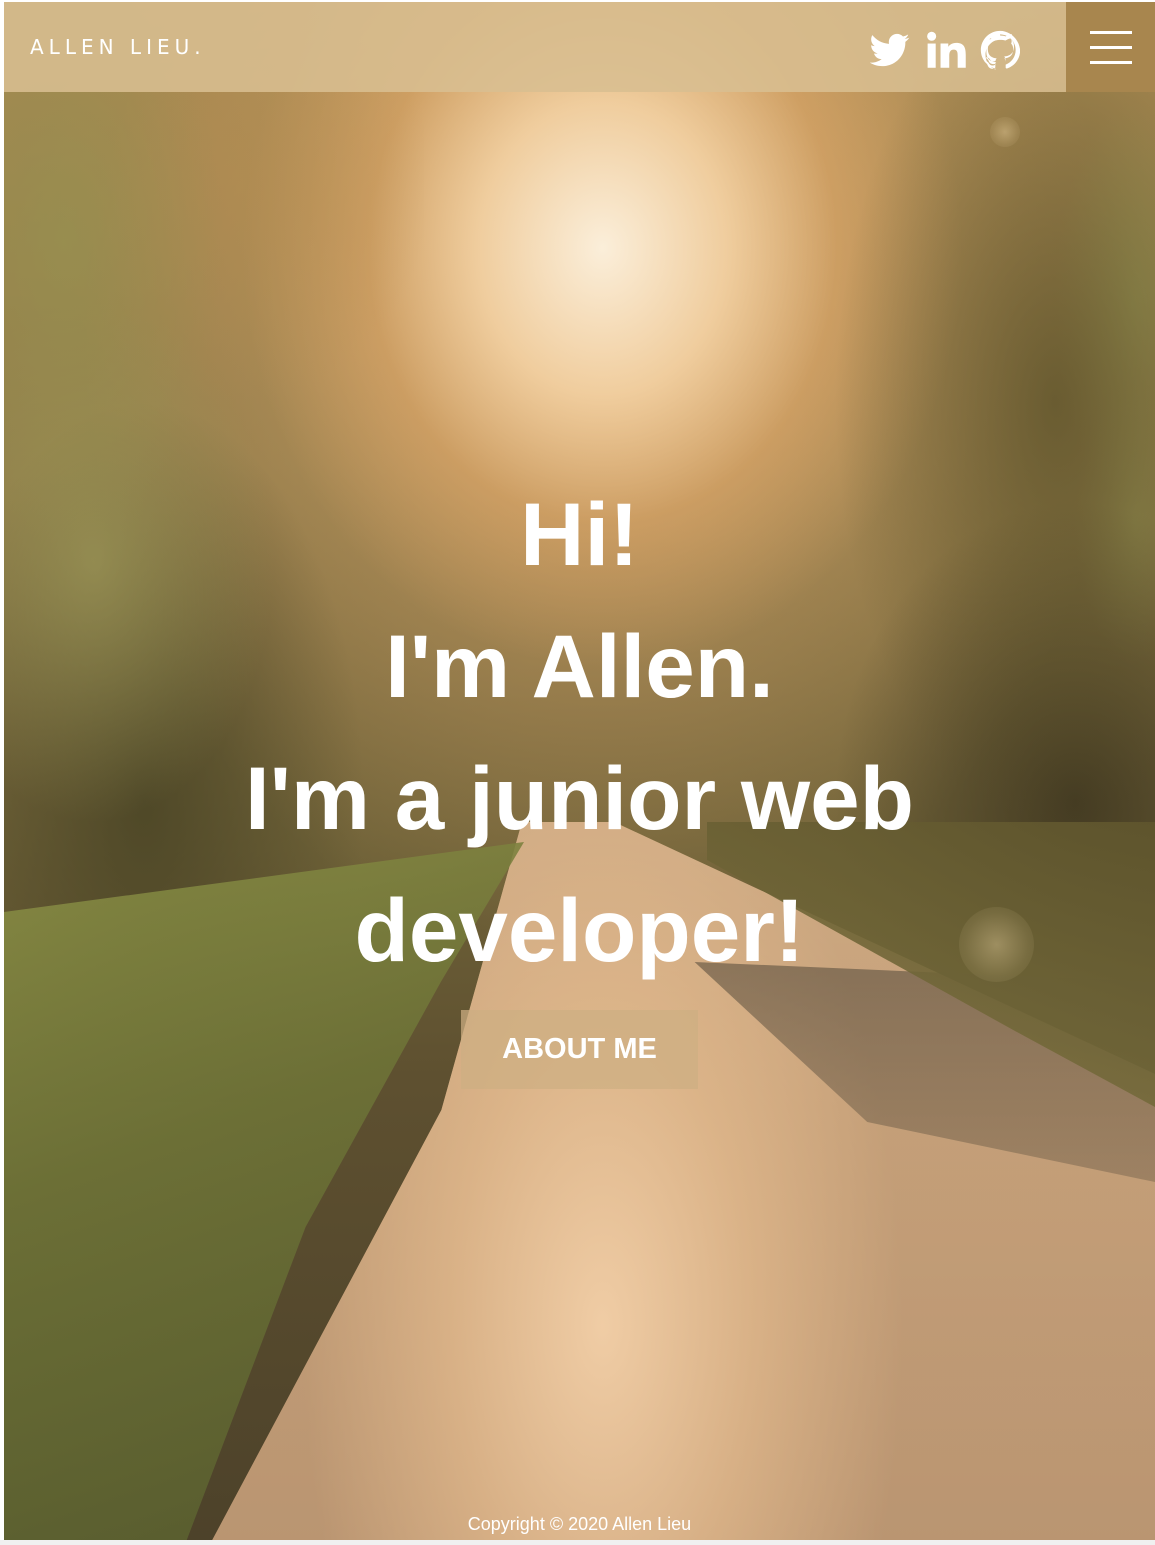 This screenshot has width=1155, height=1545. Describe the element at coordinates (579, 1049) in the screenshot. I see `about-me-button: ABOUT ME` at that location.